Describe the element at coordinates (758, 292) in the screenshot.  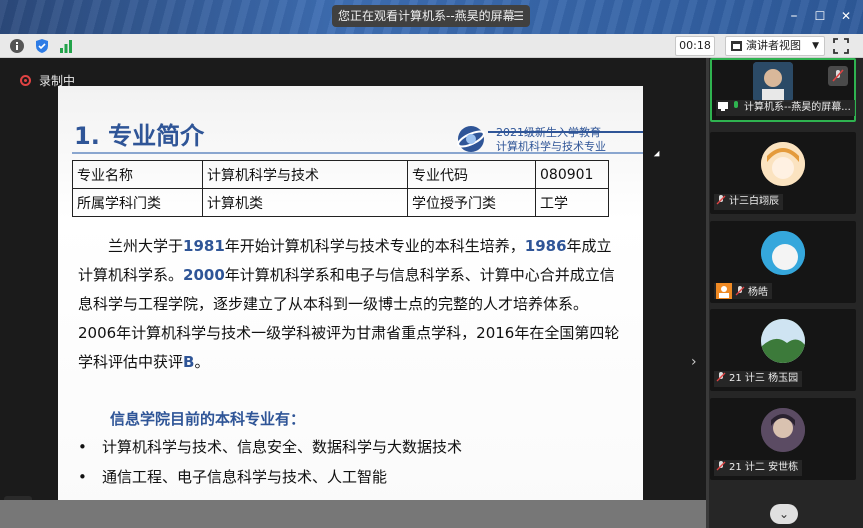
I see `participant-name: 杨皓` at that location.